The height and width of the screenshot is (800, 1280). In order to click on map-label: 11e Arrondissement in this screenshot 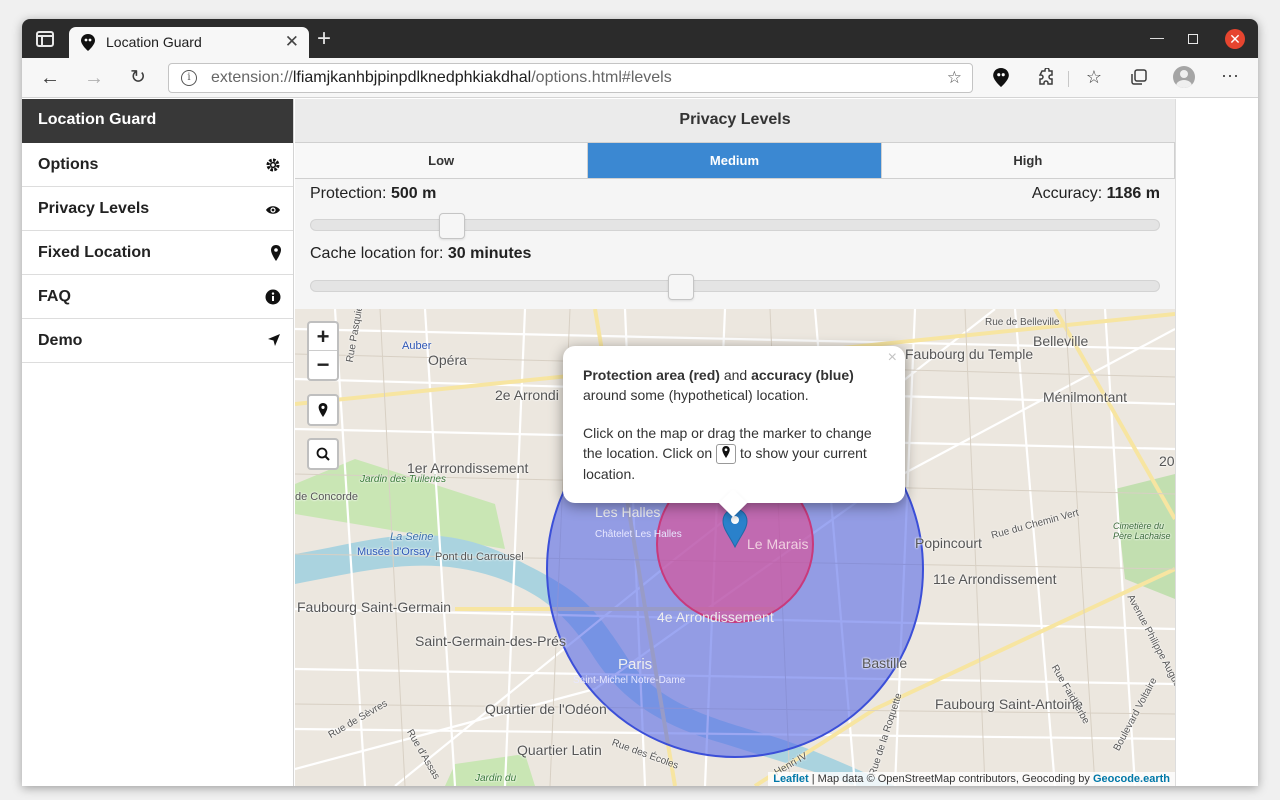, I will do `click(995, 579)`.